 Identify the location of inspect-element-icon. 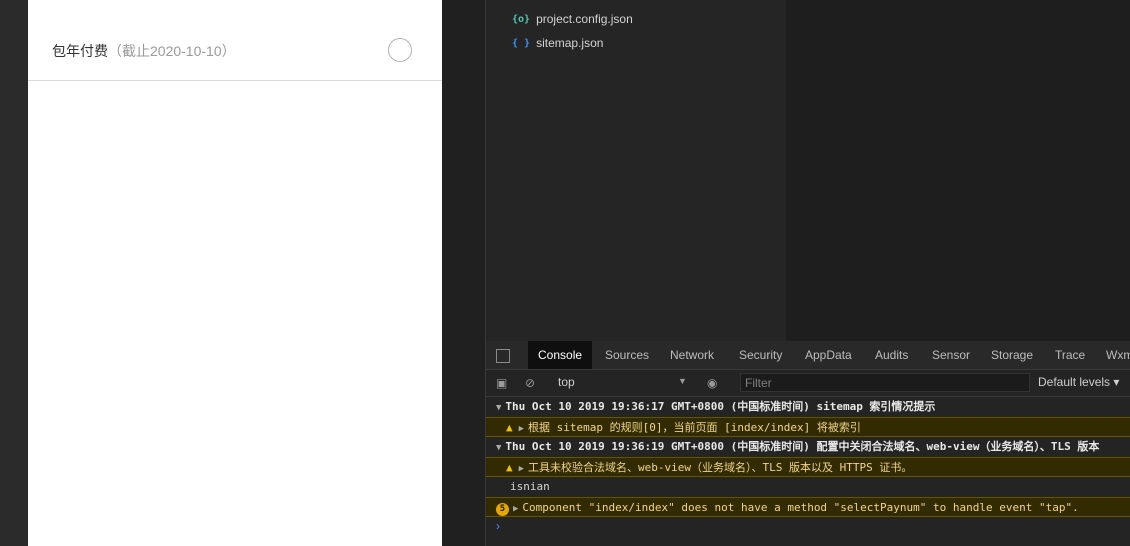
(503, 356).